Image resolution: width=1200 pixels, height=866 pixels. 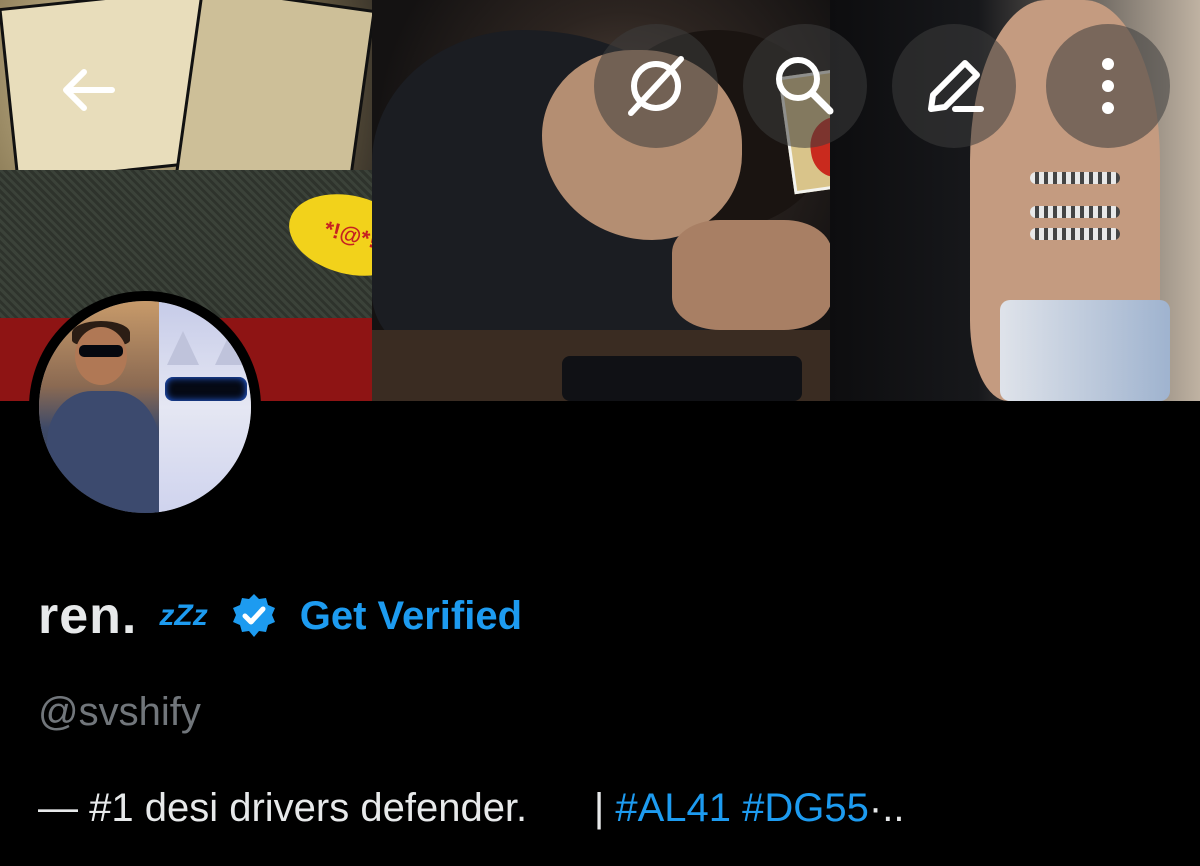 What do you see at coordinates (673, 808) in the screenshot?
I see `hashtag-link: #AL41` at bounding box center [673, 808].